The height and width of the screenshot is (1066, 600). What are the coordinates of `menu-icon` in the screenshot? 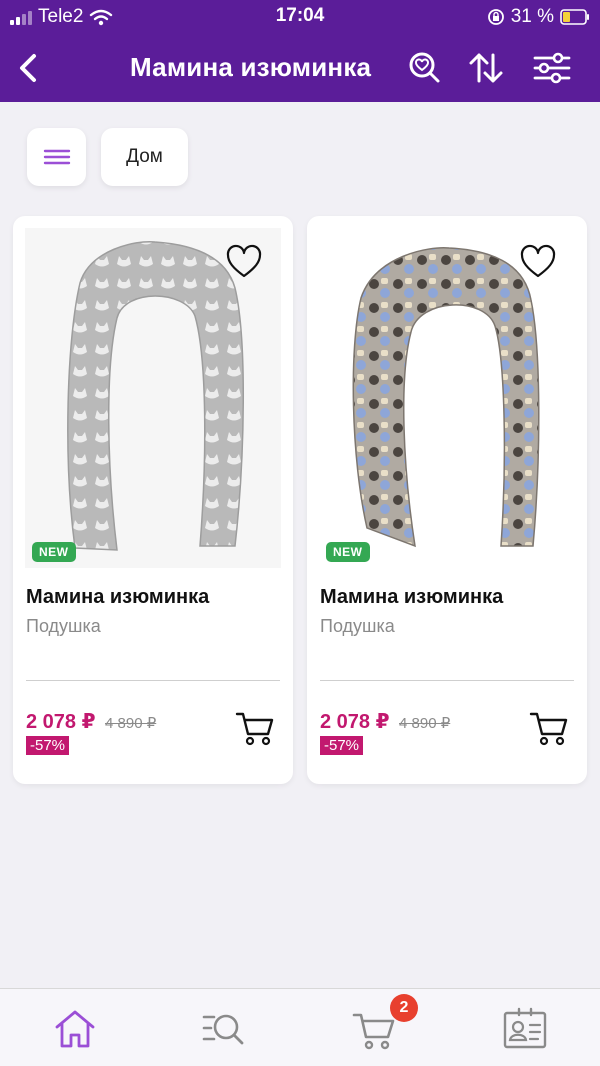 It's located at (56, 157).